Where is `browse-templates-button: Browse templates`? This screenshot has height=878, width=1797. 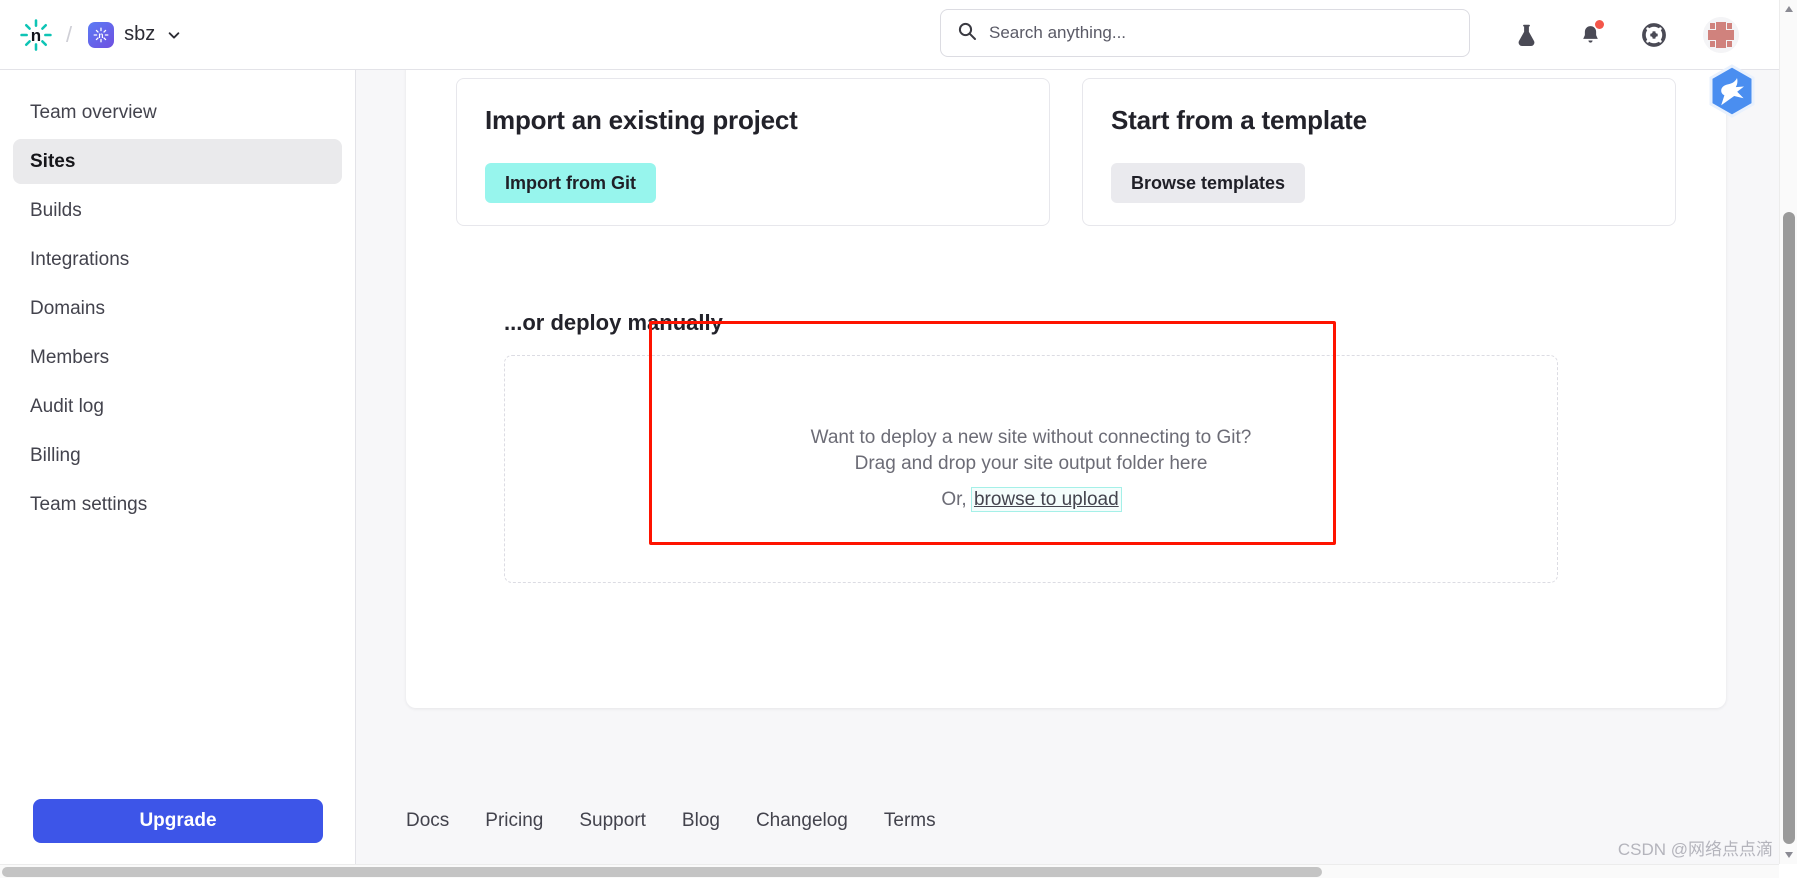
browse-templates-button: Browse templates is located at coordinates (1208, 183).